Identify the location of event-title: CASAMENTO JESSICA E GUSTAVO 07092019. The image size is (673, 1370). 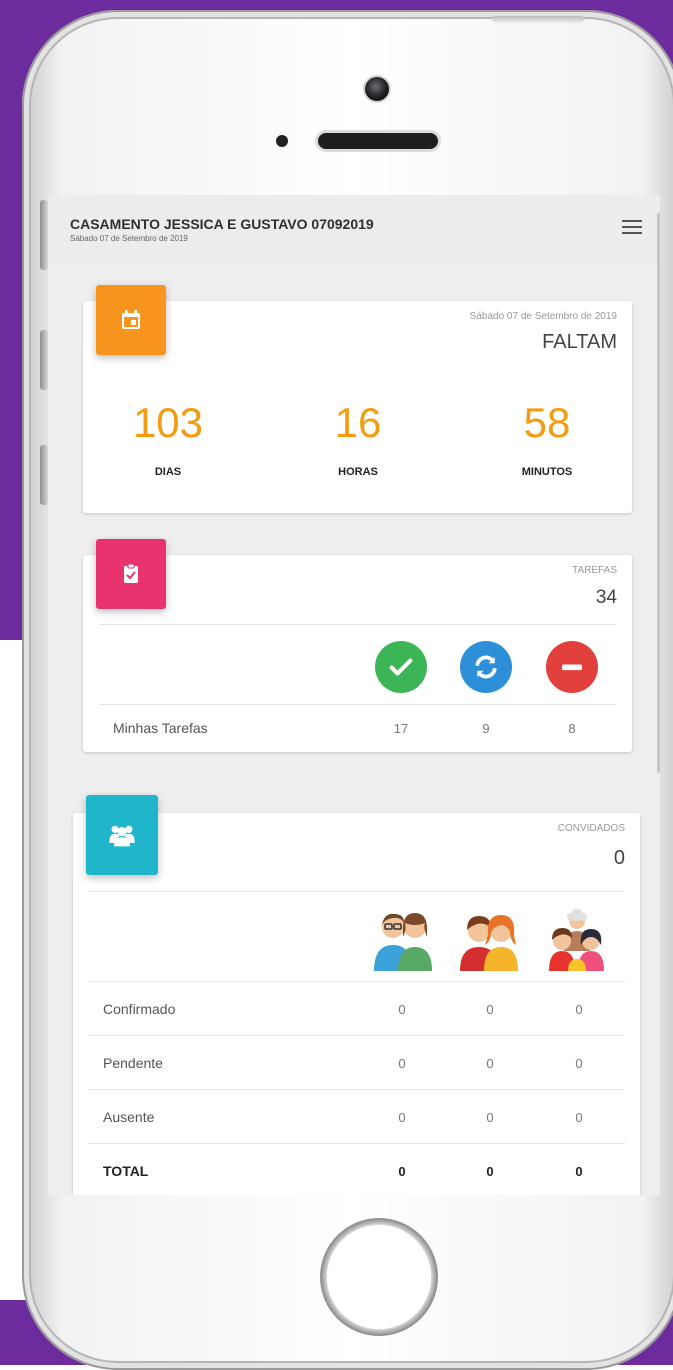
(222, 224).